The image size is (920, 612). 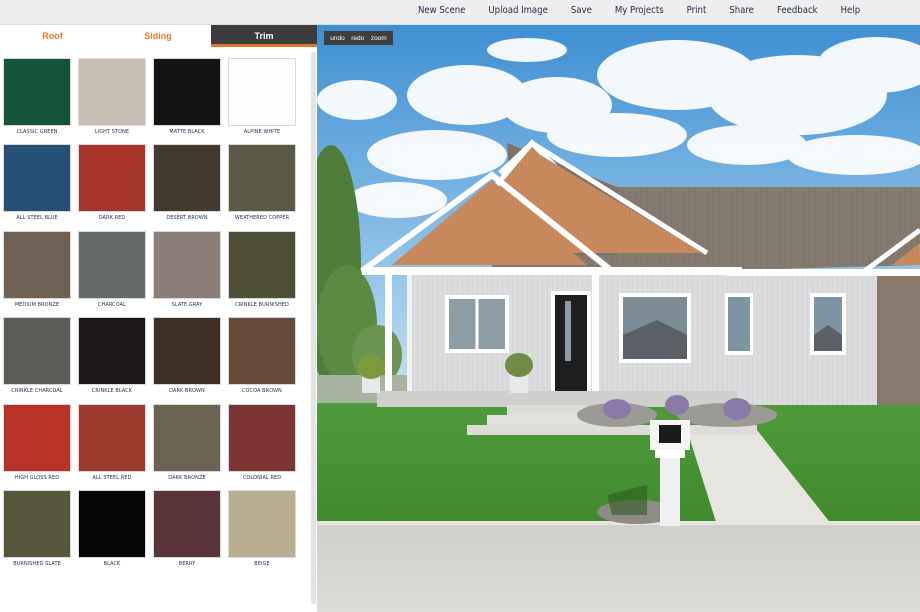 I want to click on swatch-label: CLASSIC GREEN, so click(x=37, y=132).